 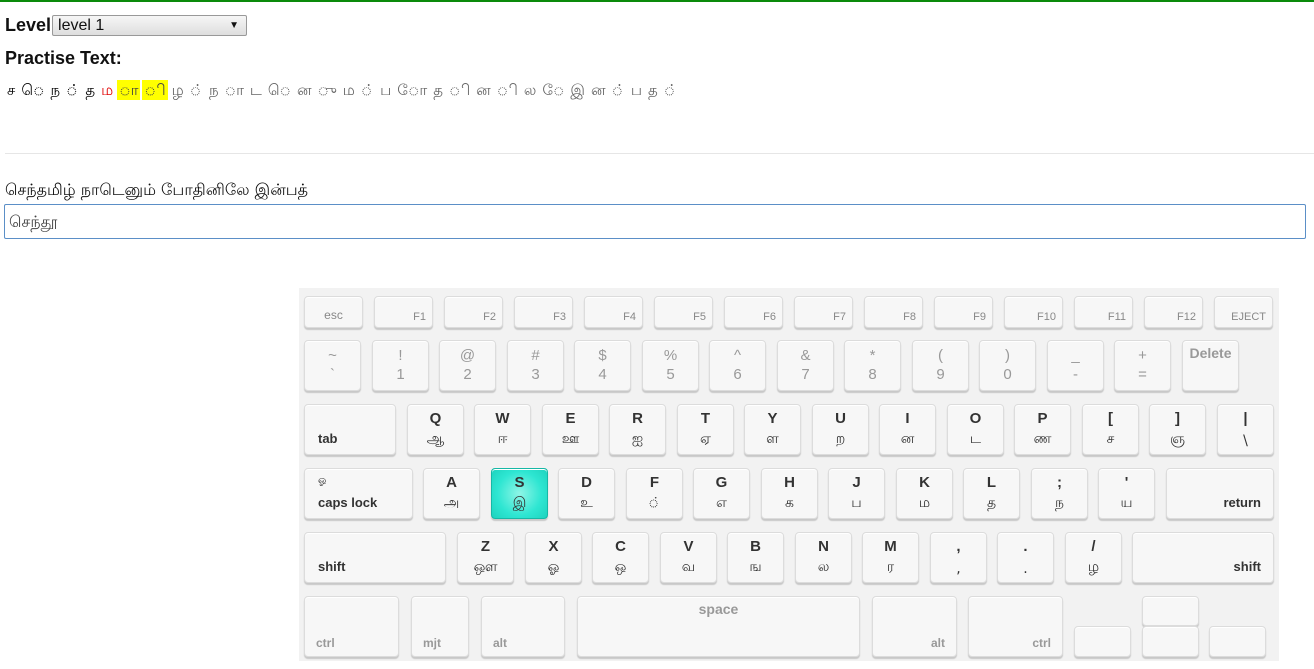 I want to click on key-label: F3, so click(x=559, y=317).